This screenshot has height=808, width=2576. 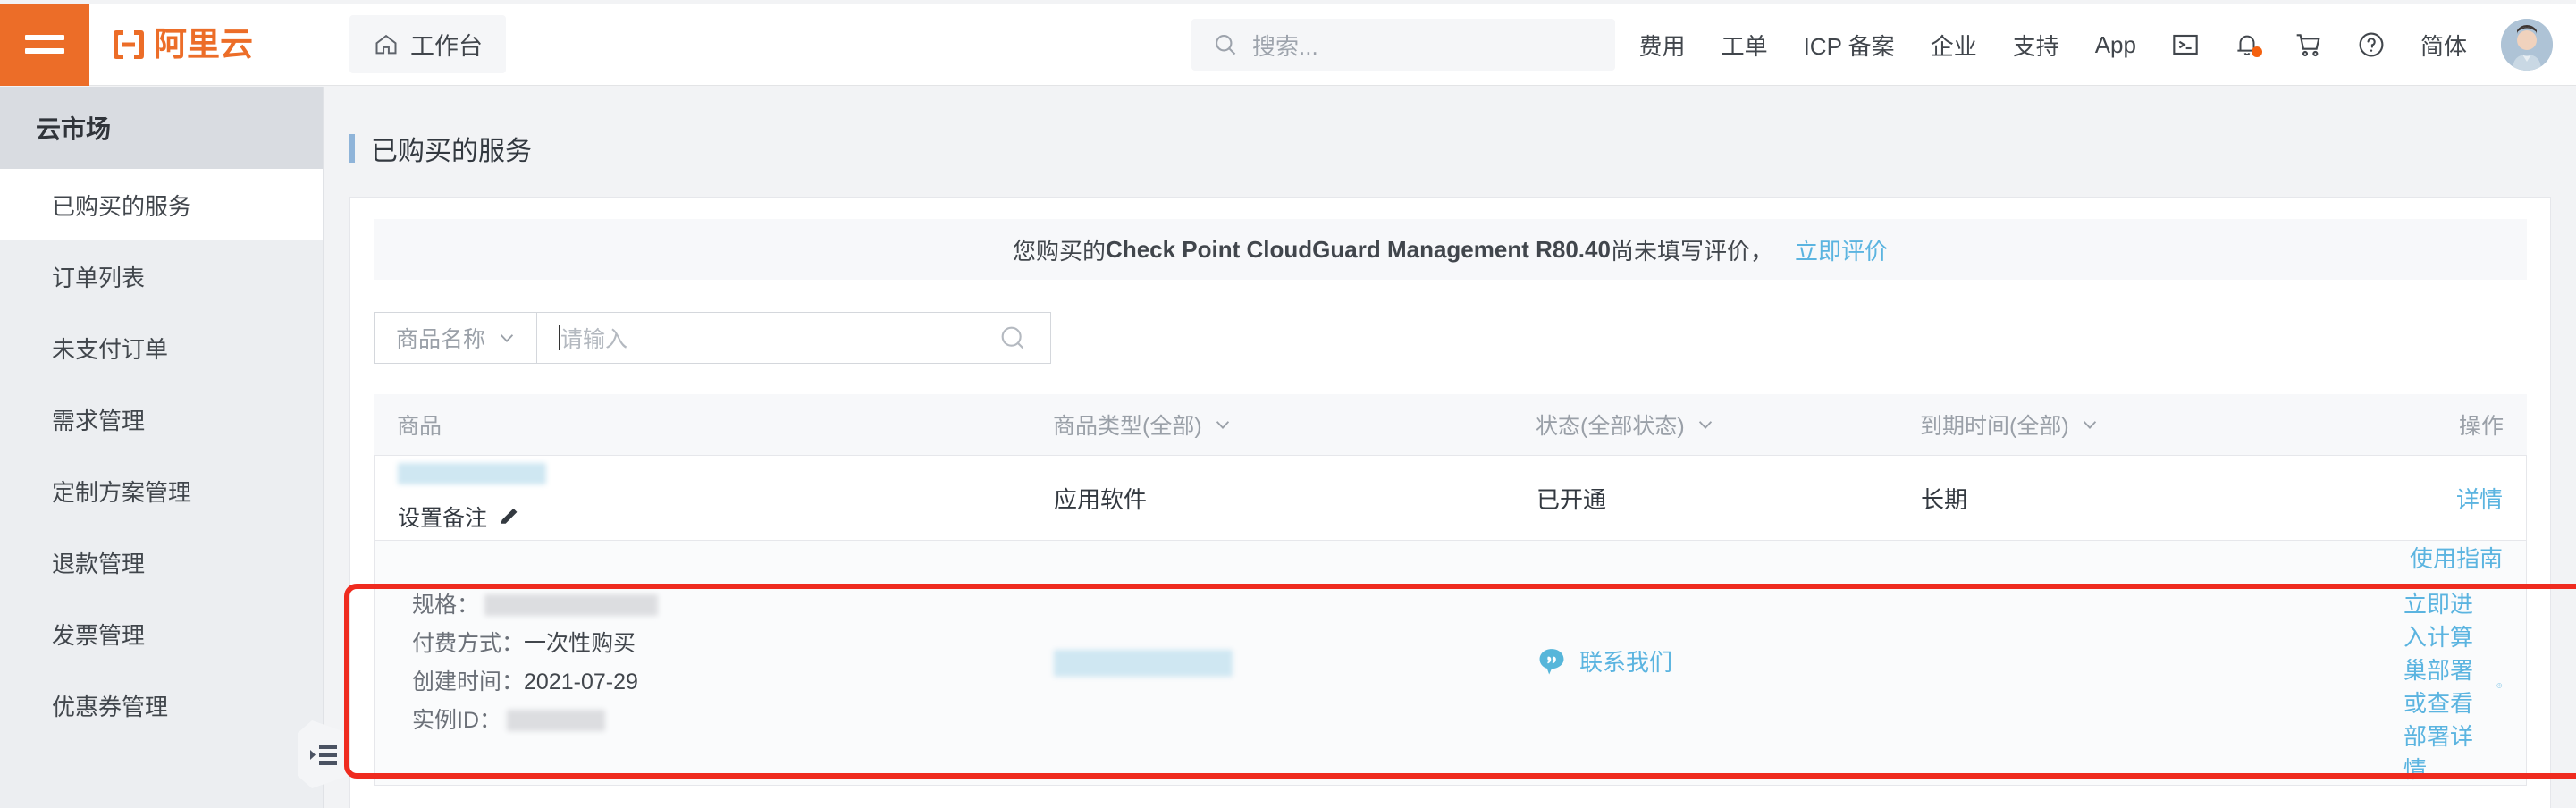 I want to click on svg-text: 阿里云, so click(x=204, y=44).